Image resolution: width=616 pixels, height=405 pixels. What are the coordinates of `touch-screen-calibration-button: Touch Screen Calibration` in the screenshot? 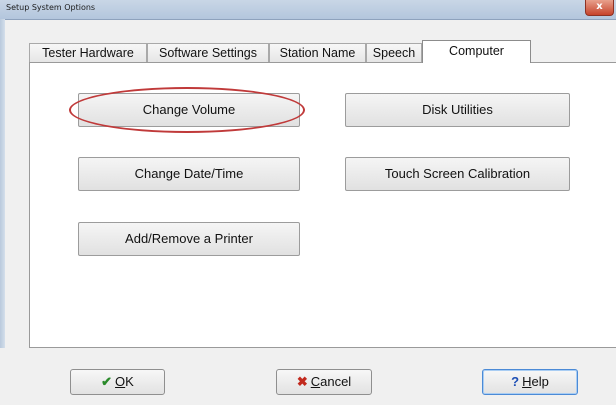 It's located at (457, 174).